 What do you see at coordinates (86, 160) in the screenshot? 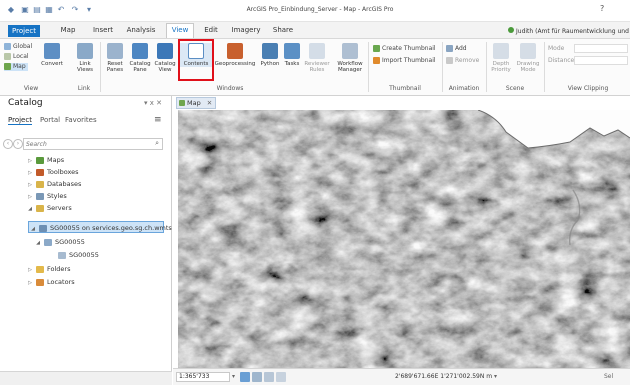
I see `tree-item-maps: ▷ Maps` at bounding box center [86, 160].